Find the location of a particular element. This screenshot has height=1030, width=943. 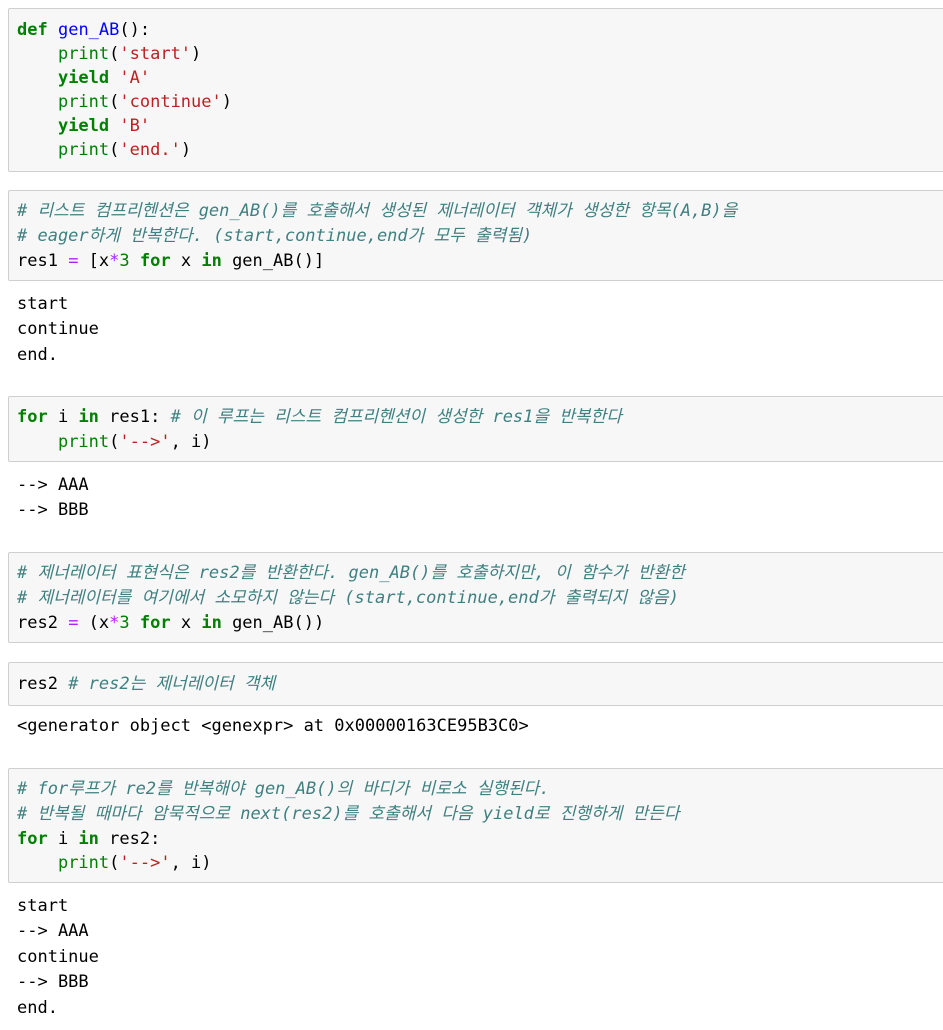

code-token: res1 is located at coordinates (43, 261).